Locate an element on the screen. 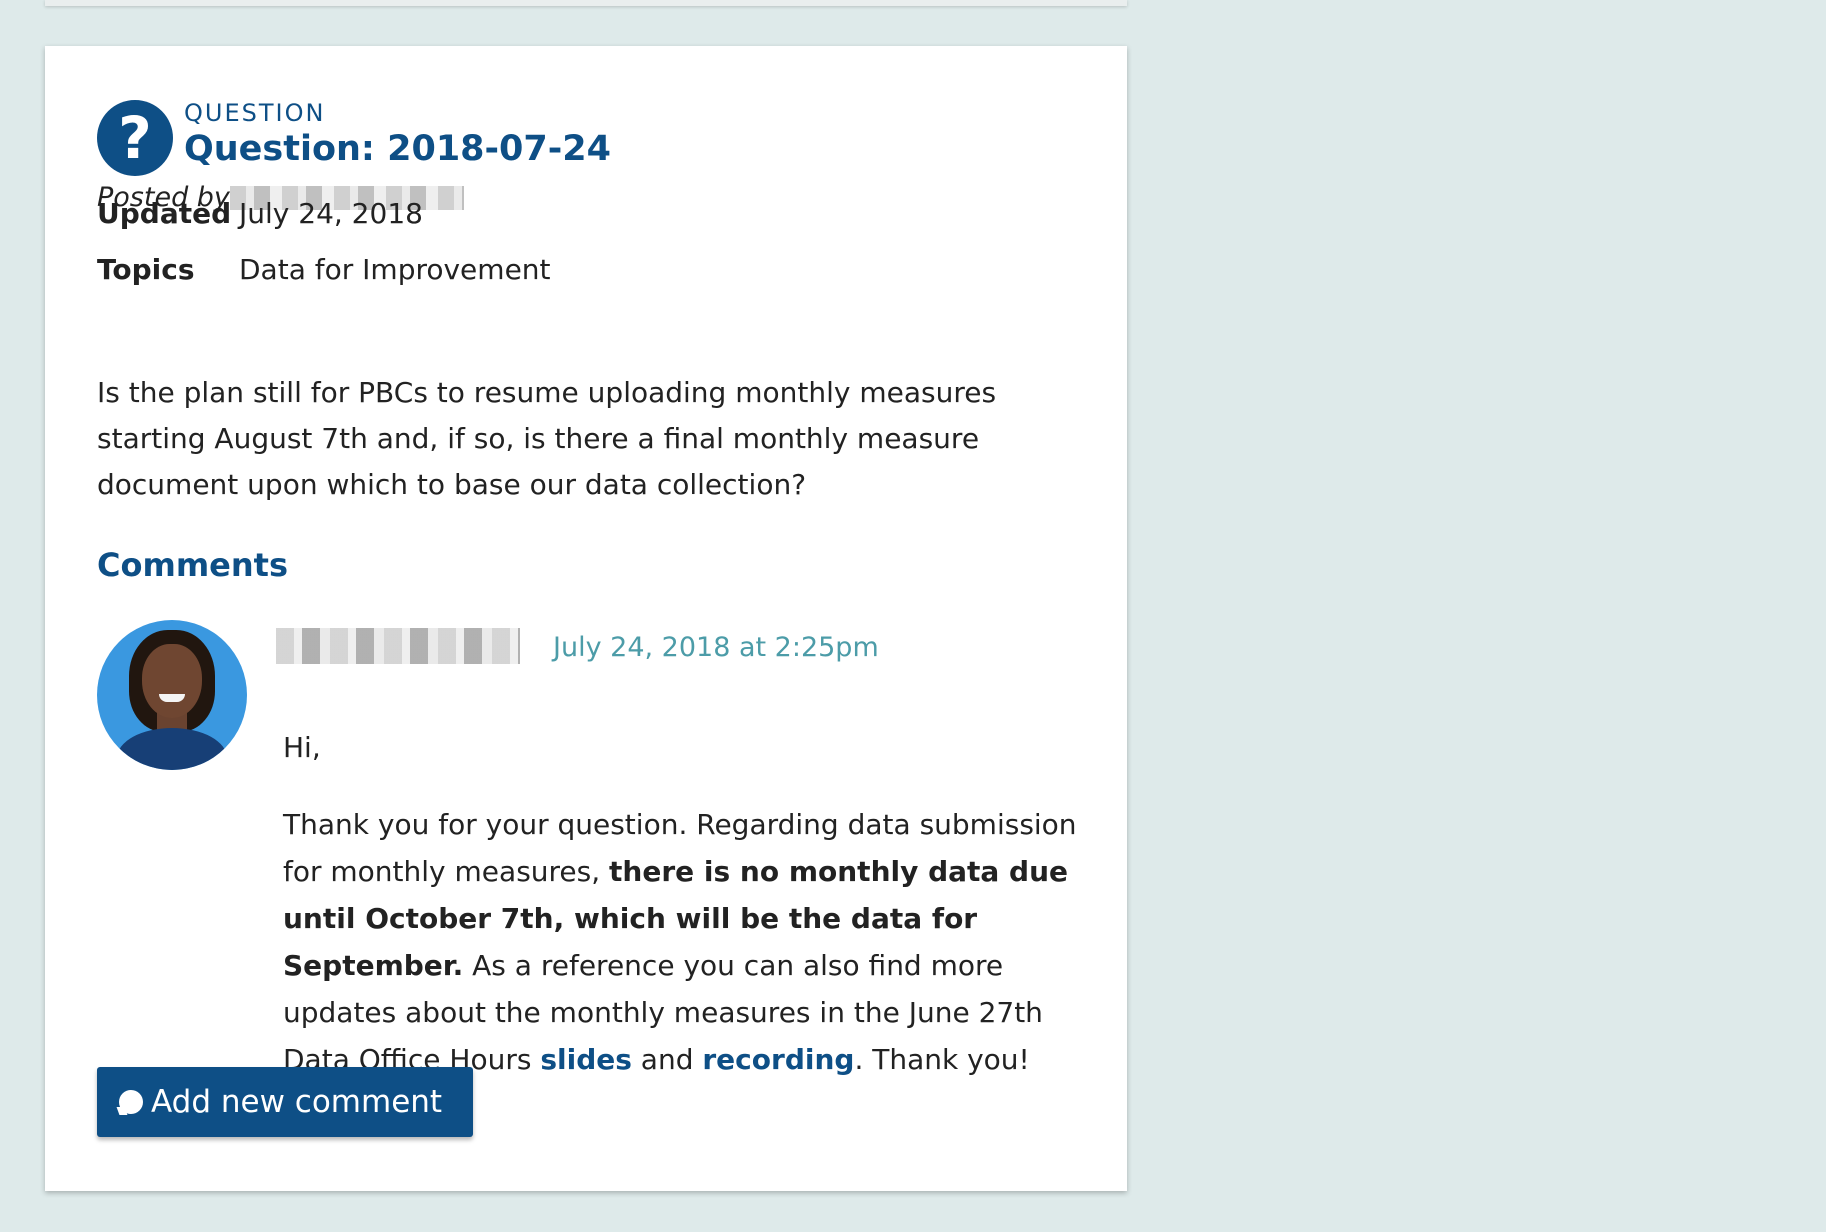 This screenshot has width=1826, height=1232. topics-row: Topics Data for Improvement is located at coordinates (324, 270).